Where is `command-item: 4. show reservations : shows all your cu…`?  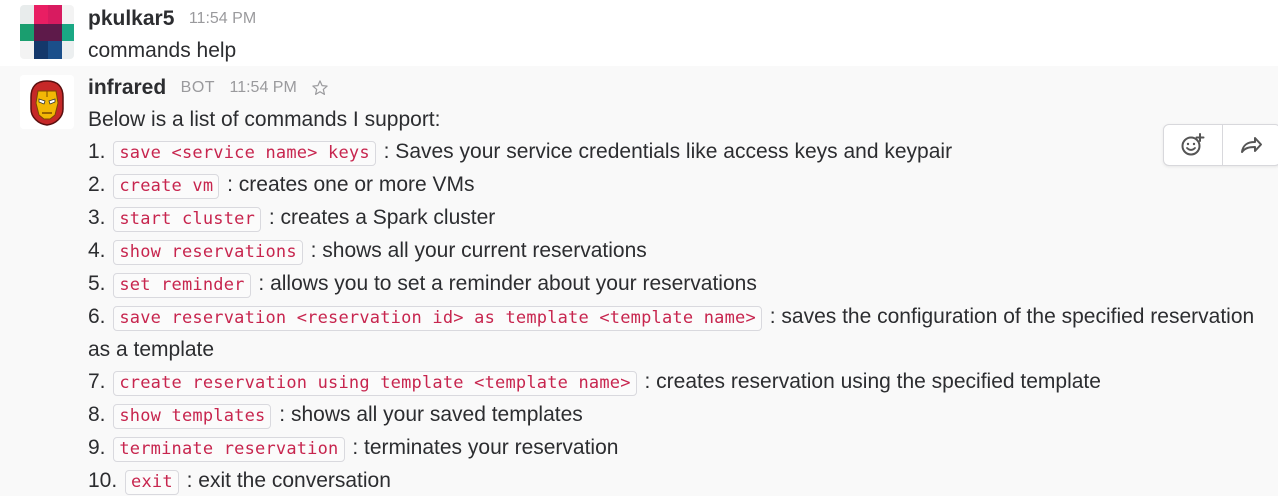
command-item: 4. show reservations : shows all your cu… is located at coordinates (673, 251).